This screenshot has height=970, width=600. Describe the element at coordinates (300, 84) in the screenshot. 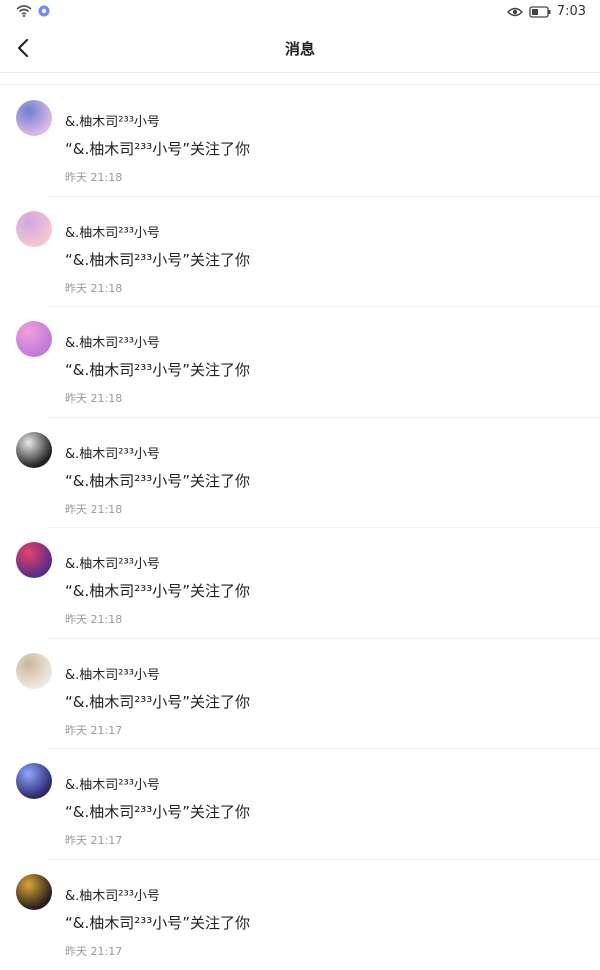

I see `header-divider` at that location.